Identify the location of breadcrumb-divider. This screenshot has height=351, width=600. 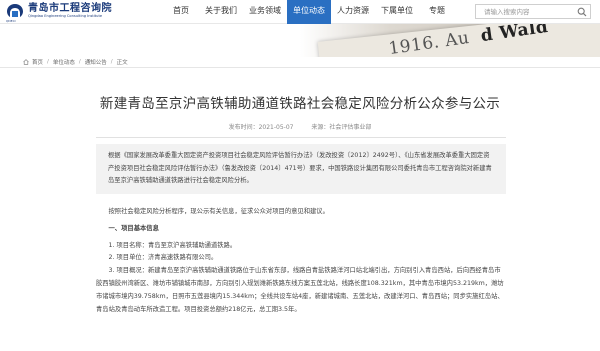
(300, 67).